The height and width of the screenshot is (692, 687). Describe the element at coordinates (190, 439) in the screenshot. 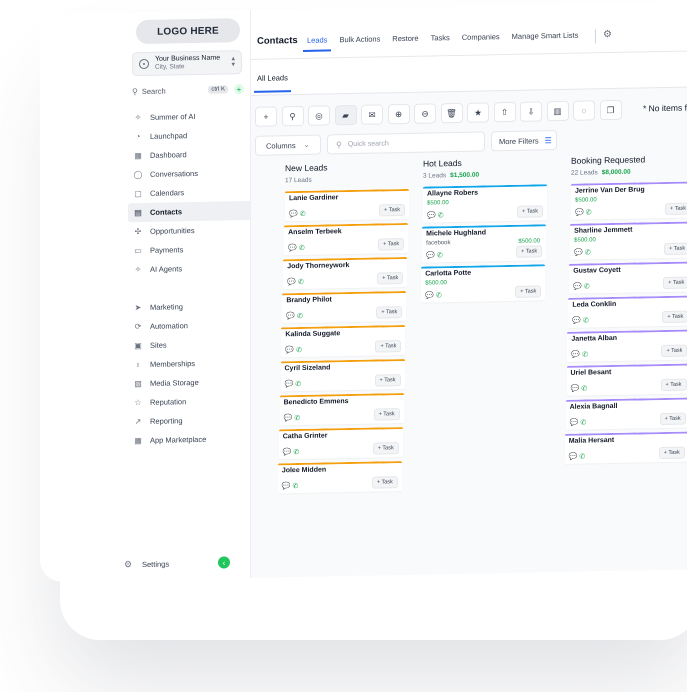

I see `sidebar-item-app-marketplace: ▦ App Marketplace` at that location.